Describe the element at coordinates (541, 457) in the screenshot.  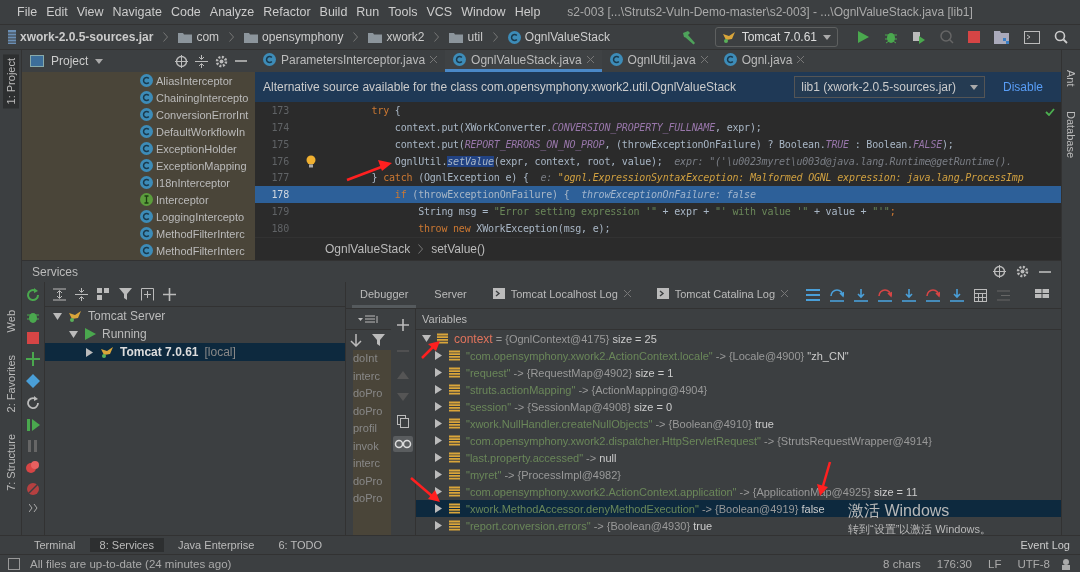
I see `variable-entry: "last.property.accessed" -> null` at that location.